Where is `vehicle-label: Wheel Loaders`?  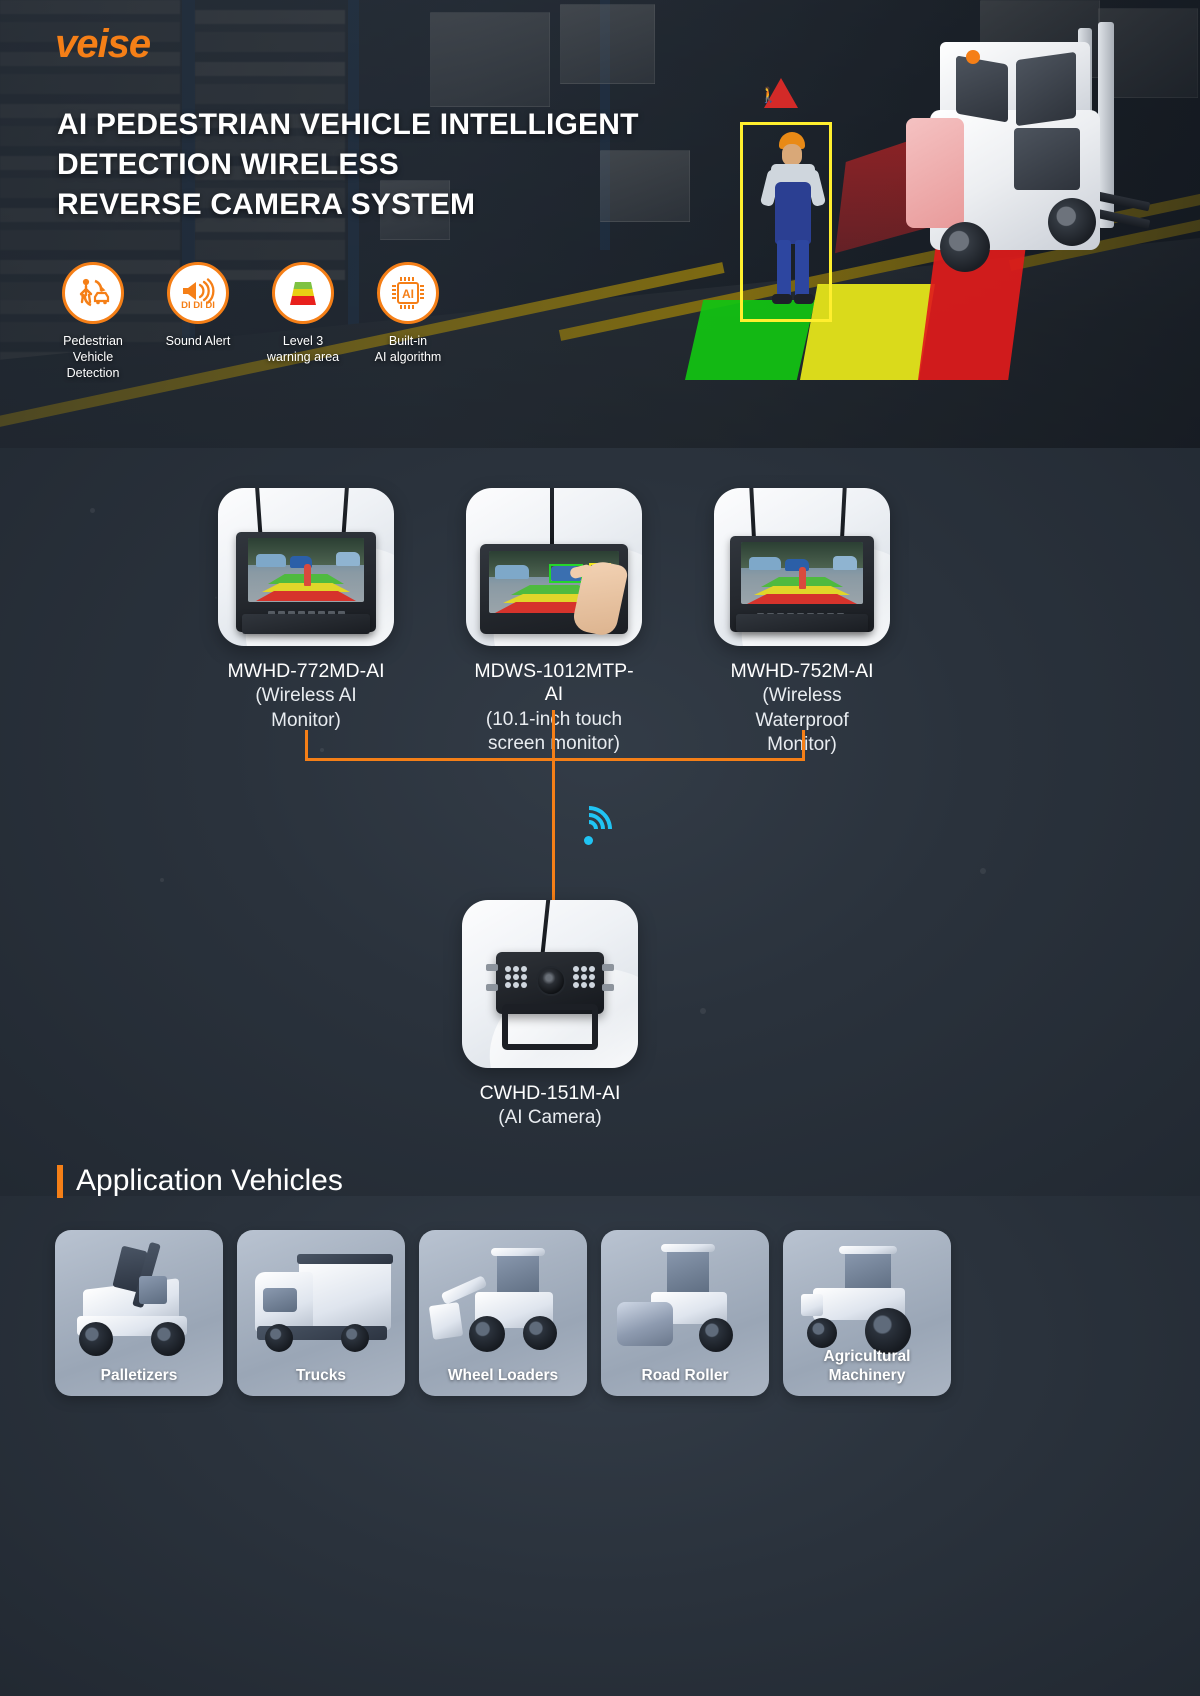
vehicle-label: Wheel Loaders is located at coordinates (503, 1375).